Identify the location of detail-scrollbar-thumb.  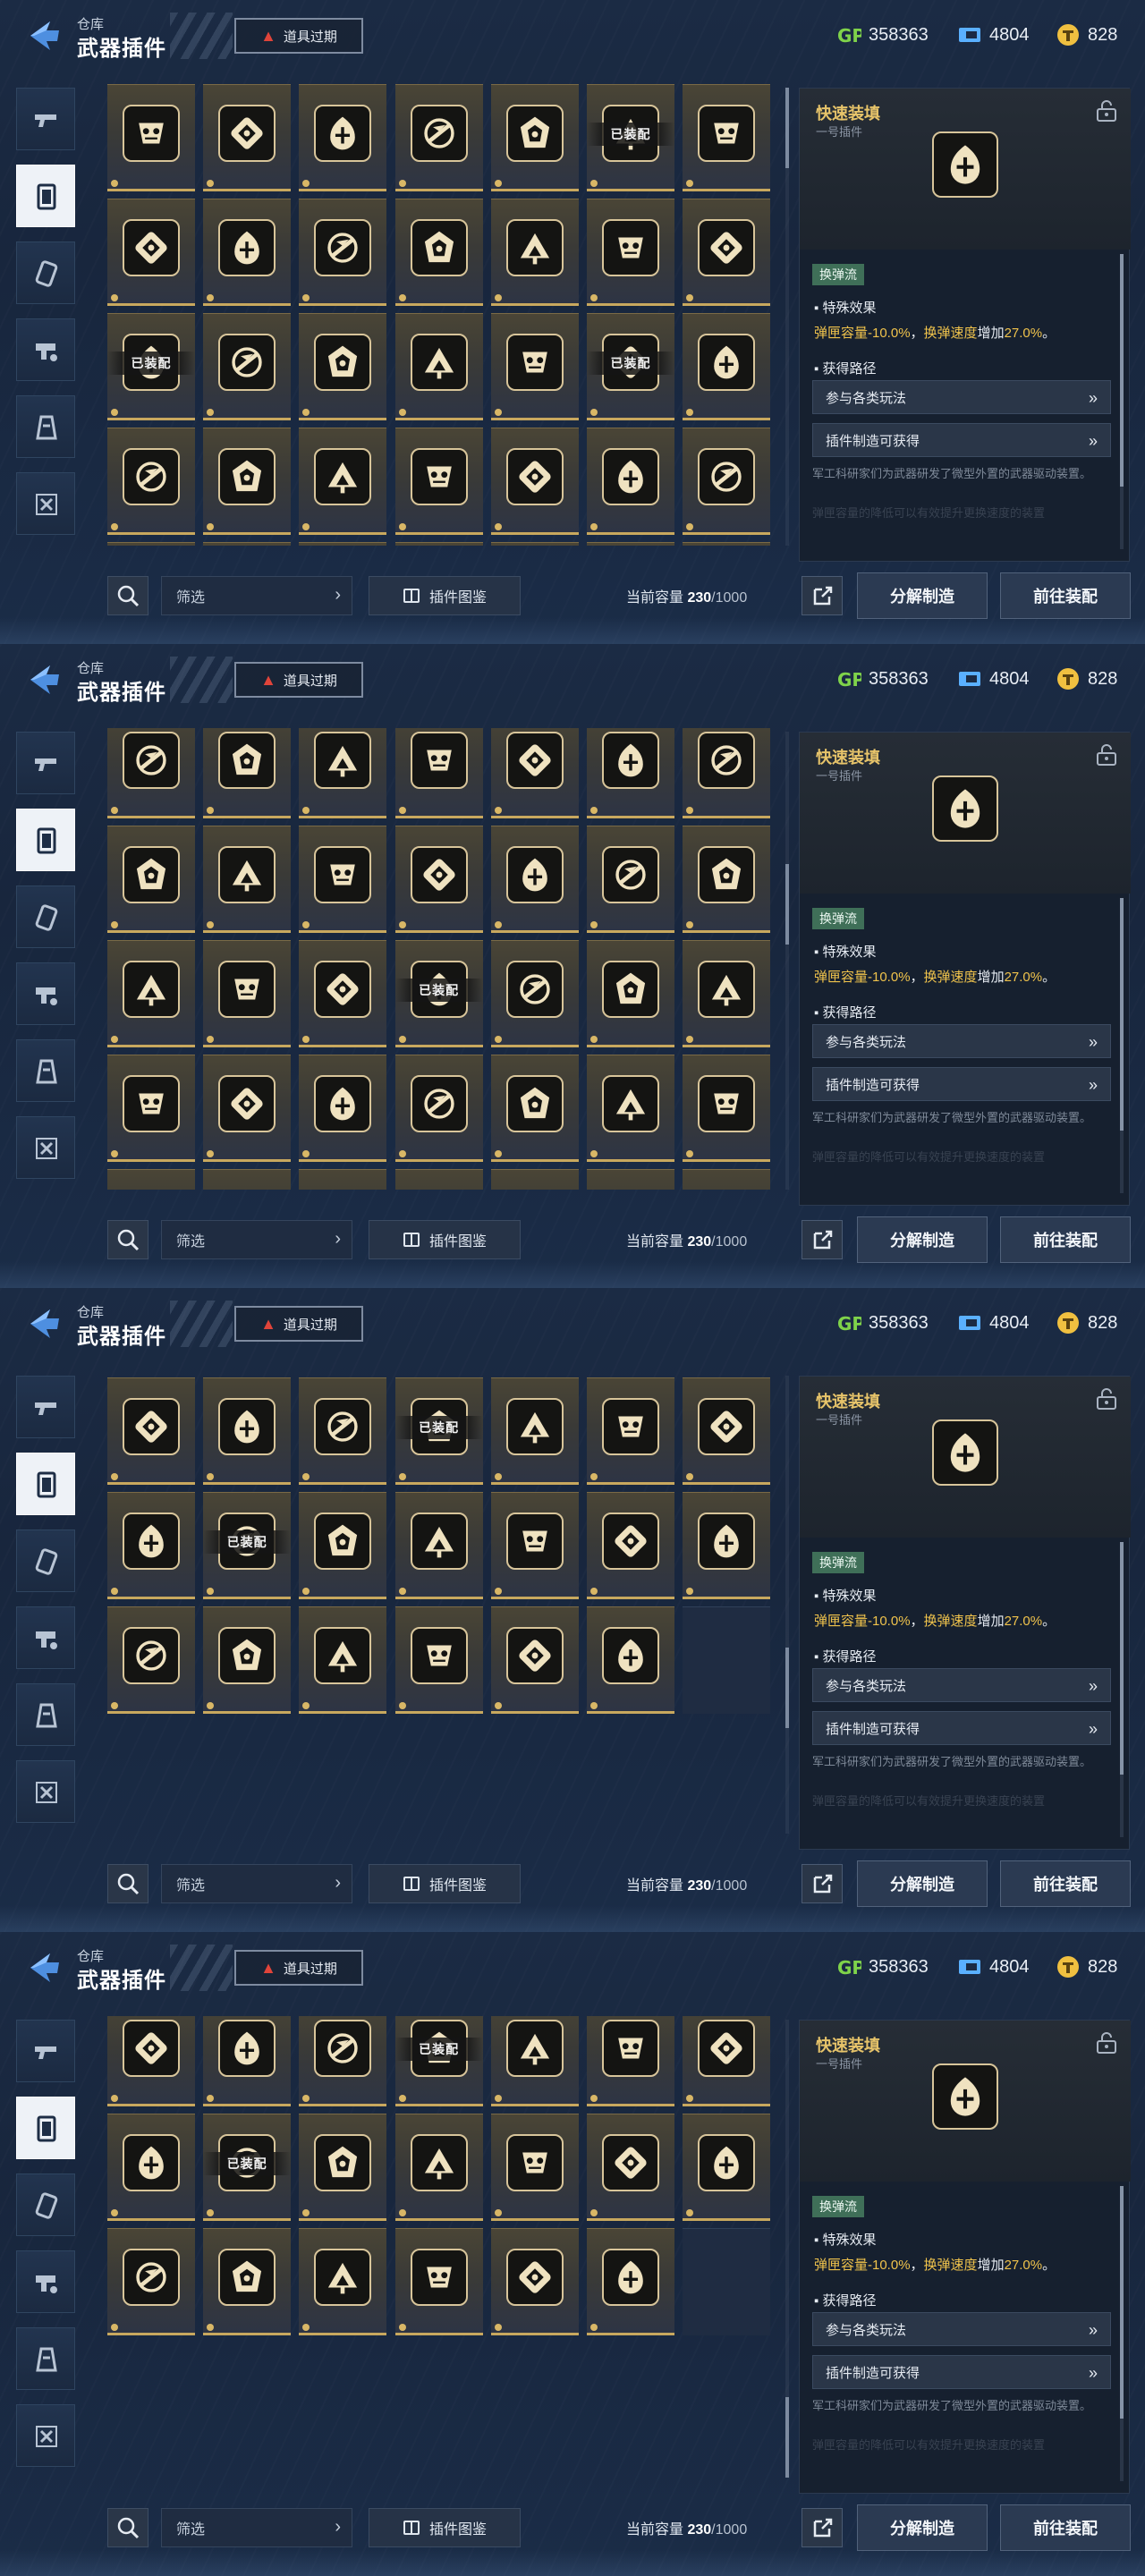
(1122, 1658).